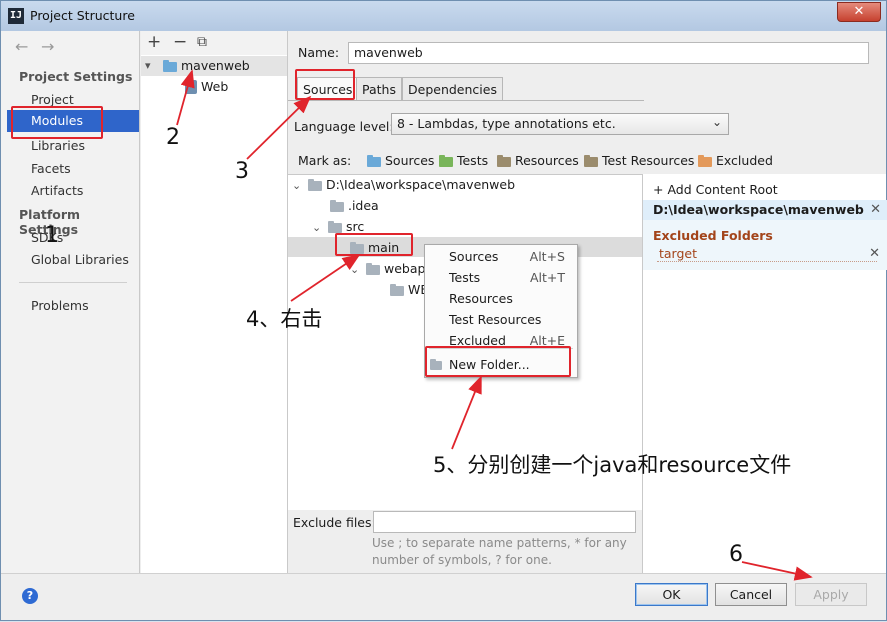 Image resolution: width=887 pixels, height=622 pixels. I want to click on help-icon: ?, so click(30, 596).